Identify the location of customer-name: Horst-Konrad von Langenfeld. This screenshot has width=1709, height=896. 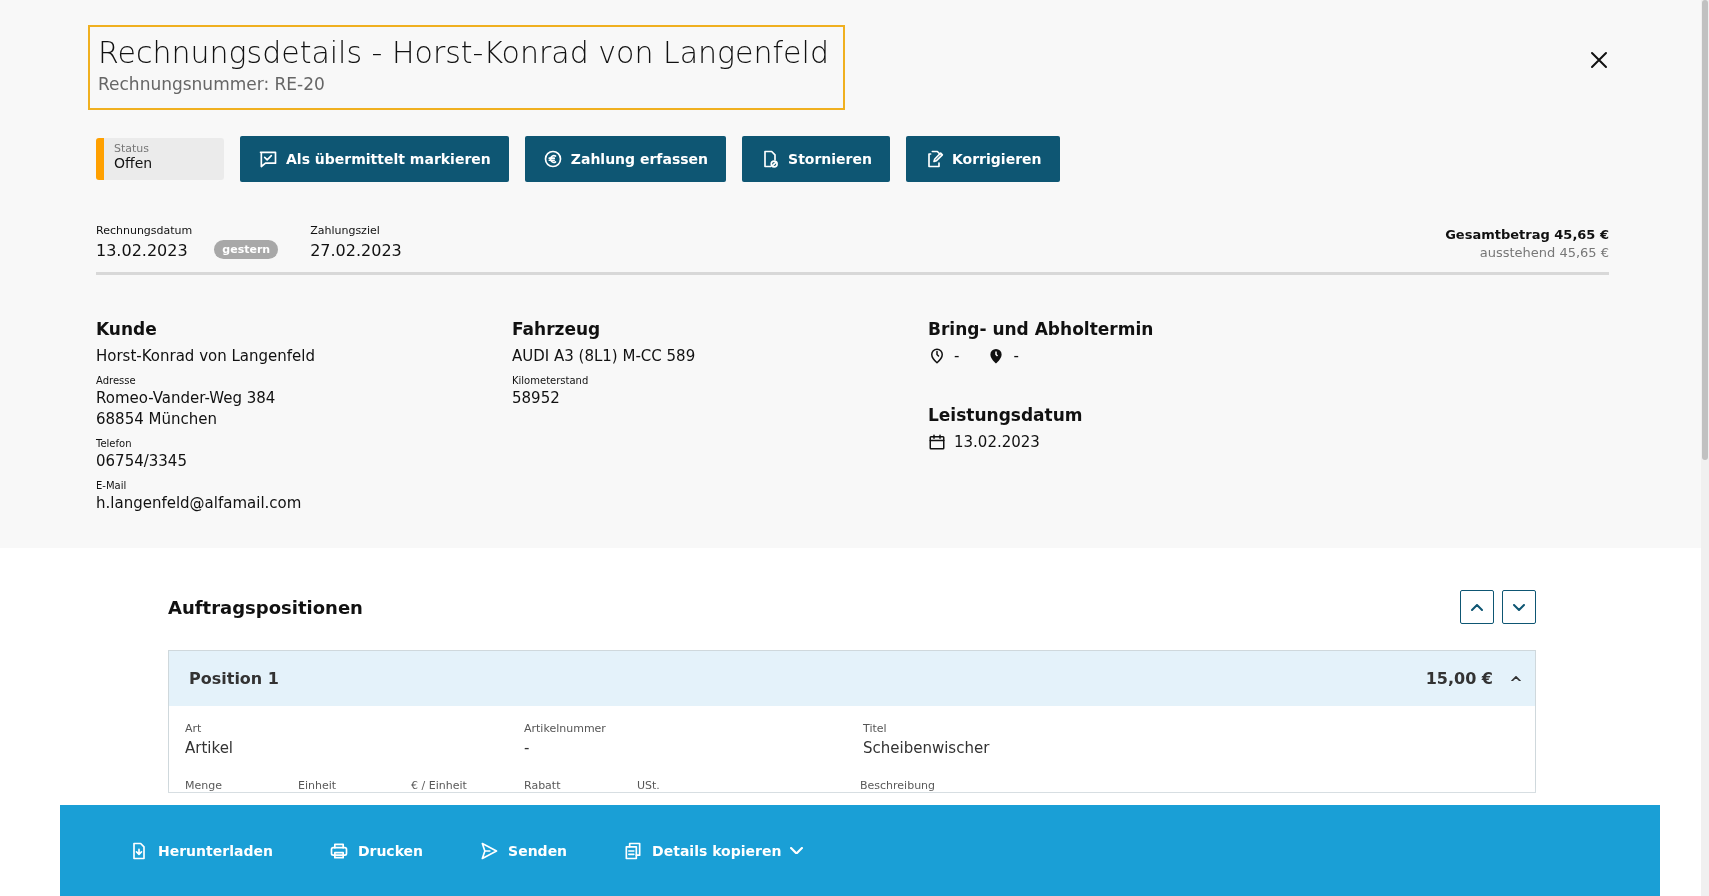
(206, 356).